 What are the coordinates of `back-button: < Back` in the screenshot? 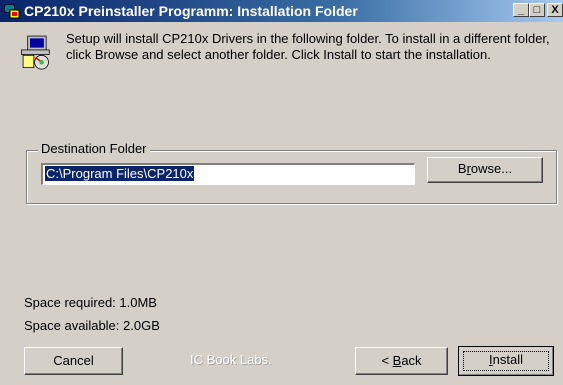 It's located at (401, 361).